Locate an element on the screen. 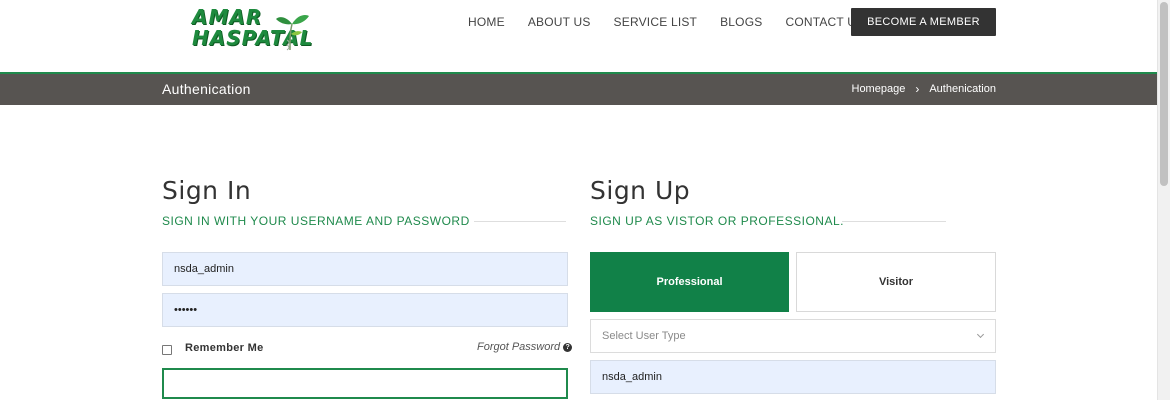 The width and height of the screenshot is (1170, 400). signin-password-input: •••••• is located at coordinates (365, 310).